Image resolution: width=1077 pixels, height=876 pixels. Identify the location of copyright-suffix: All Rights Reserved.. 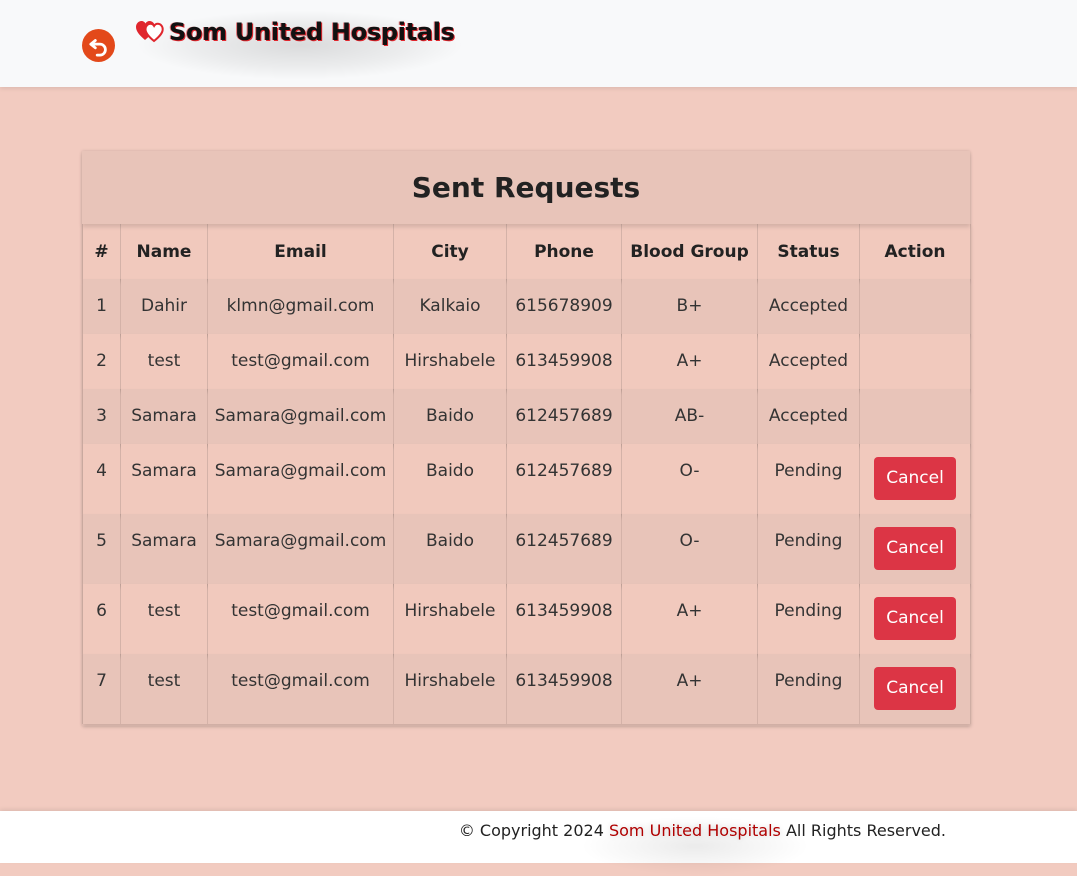
(865, 830).